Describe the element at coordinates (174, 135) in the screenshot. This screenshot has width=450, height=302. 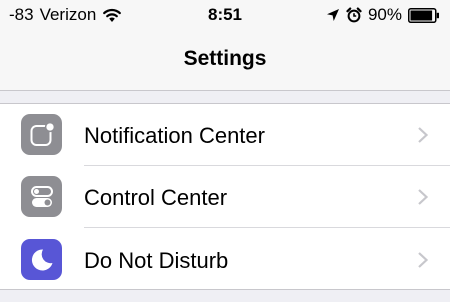
I see `settings-row-label: Notification Center` at that location.